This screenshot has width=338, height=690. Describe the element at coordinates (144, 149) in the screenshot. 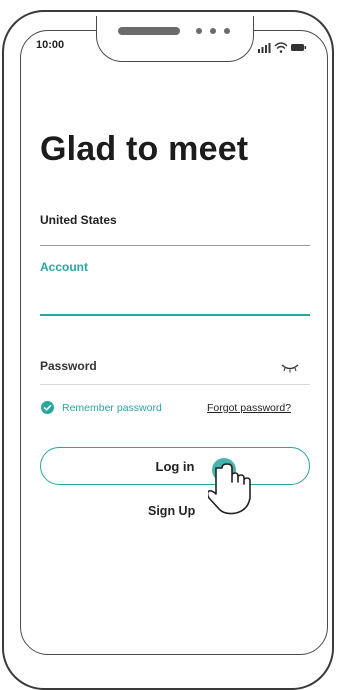

I see `page-title: Glad to meet` at that location.